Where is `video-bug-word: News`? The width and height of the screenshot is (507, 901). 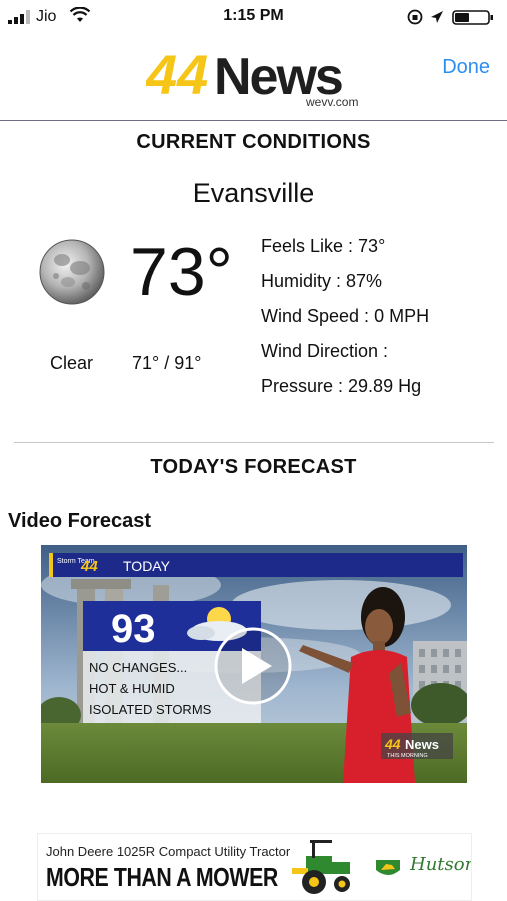 video-bug-word: News is located at coordinates (422, 744).